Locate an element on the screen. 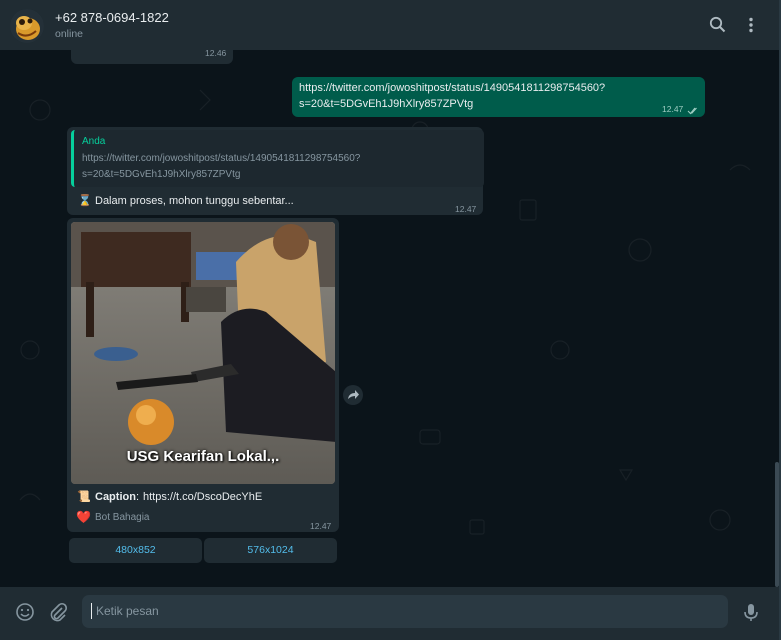  message-input-placeholder: Ketik pesan is located at coordinates (127, 611).